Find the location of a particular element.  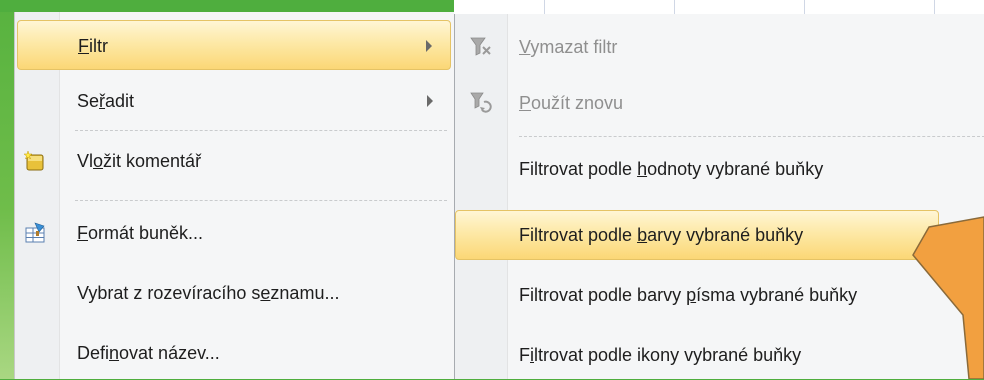

format-cells-icon is located at coordinates (35, 232).